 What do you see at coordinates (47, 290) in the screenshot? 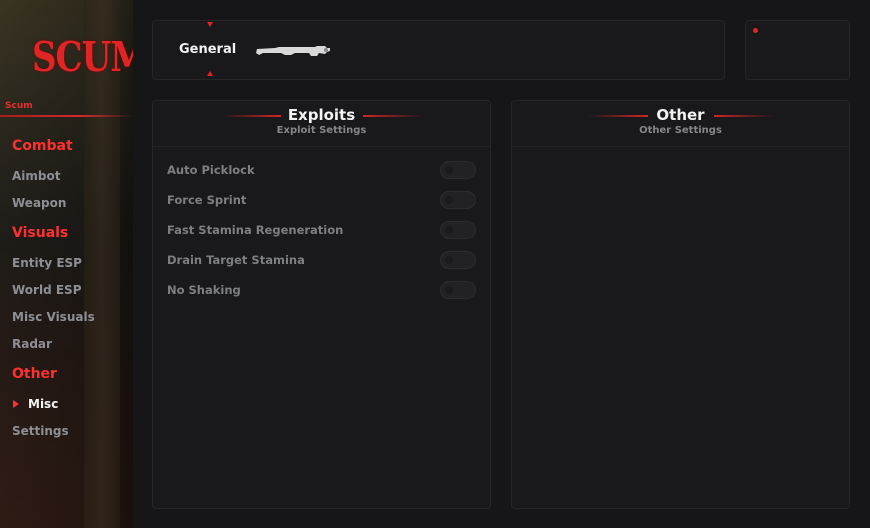
I see `sidebar-item-world-esp: World ESP` at bounding box center [47, 290].